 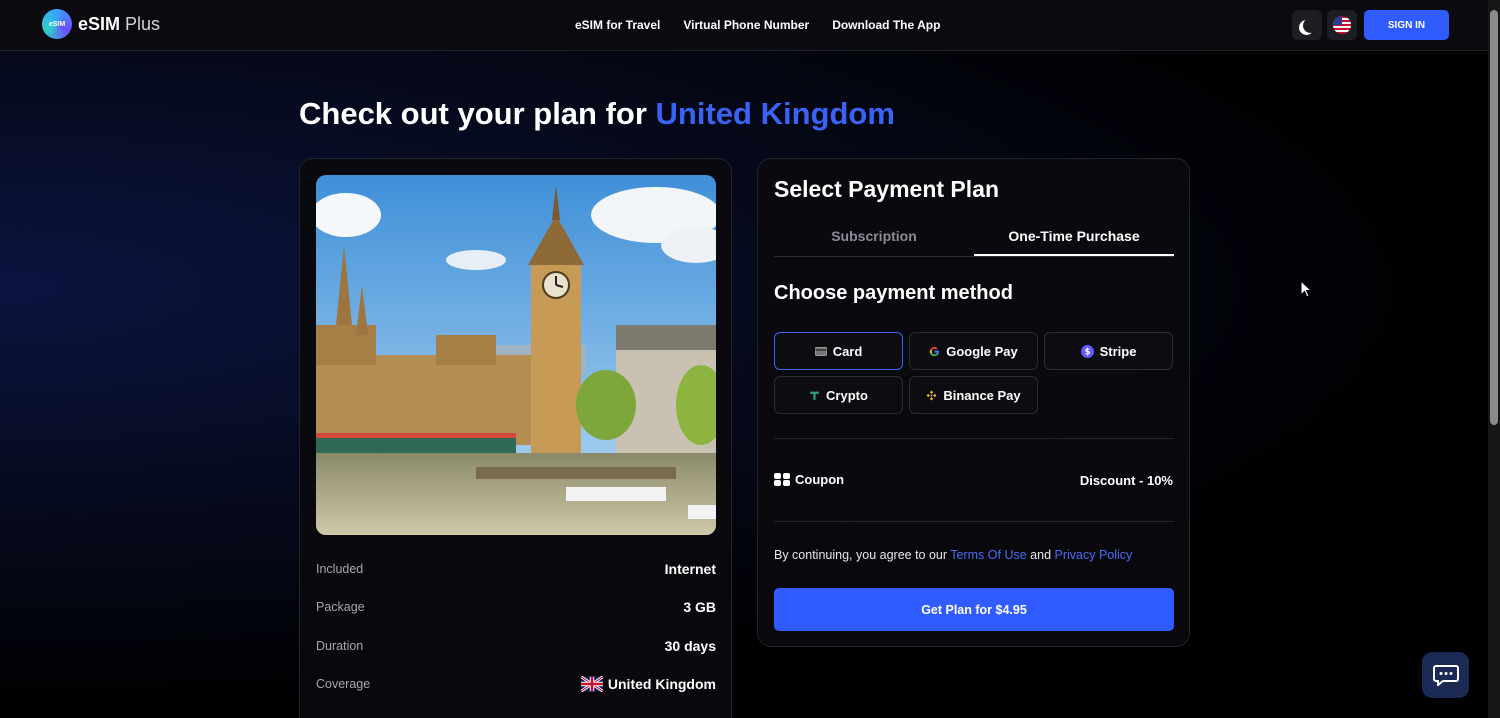 I want to click on plan-row-label: Coverage, so click(x=343, y=684).